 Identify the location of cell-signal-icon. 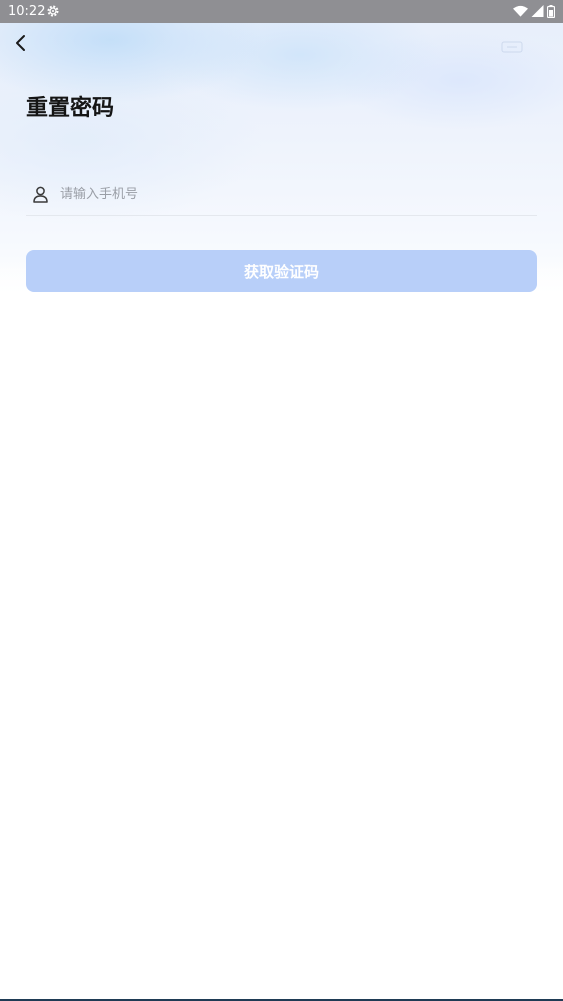
(537, 11).